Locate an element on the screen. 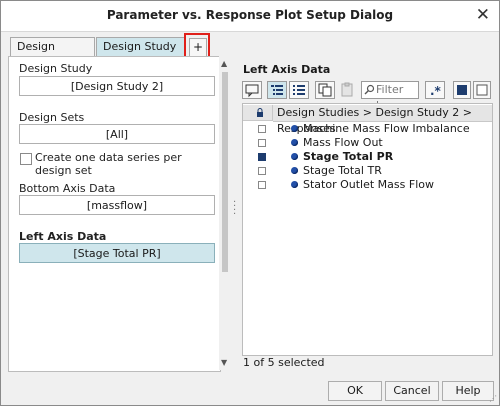 The height and width of the screenshot is (406, 500). list-item: Machine Mass Flow Imbalance is located at coordinates (366, 129).